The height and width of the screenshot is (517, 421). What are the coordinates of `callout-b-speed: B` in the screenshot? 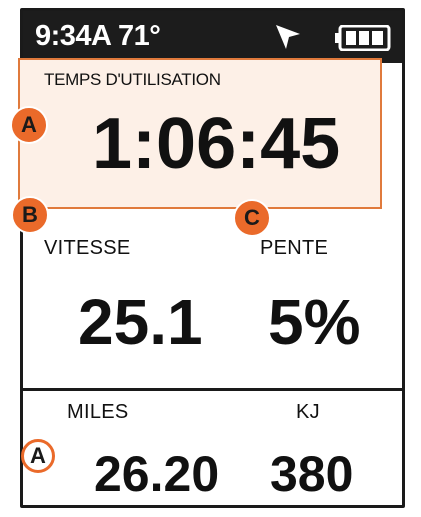 It's located at (30, 215).